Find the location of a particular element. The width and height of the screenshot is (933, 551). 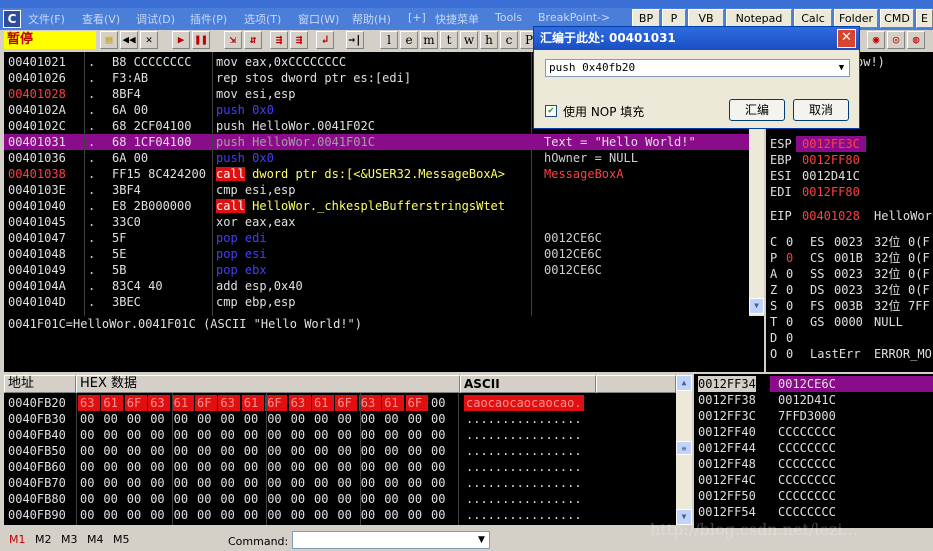

run-icon: ▶ is located at coordinates (181, 40).